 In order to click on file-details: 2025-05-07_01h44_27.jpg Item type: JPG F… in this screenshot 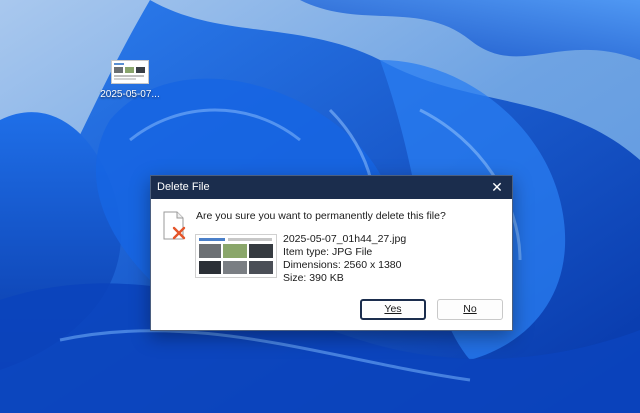, I will do `click(344, 259)`.